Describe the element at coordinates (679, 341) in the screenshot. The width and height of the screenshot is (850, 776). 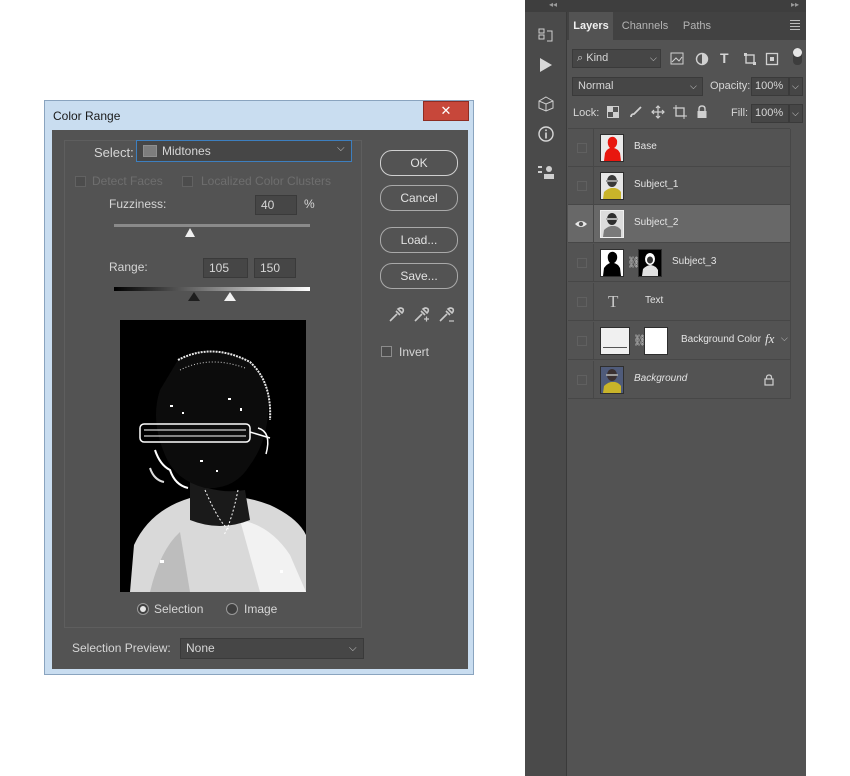
I see `layer-row-background-color: ⛓ Background Color fx ⌵` at that location.